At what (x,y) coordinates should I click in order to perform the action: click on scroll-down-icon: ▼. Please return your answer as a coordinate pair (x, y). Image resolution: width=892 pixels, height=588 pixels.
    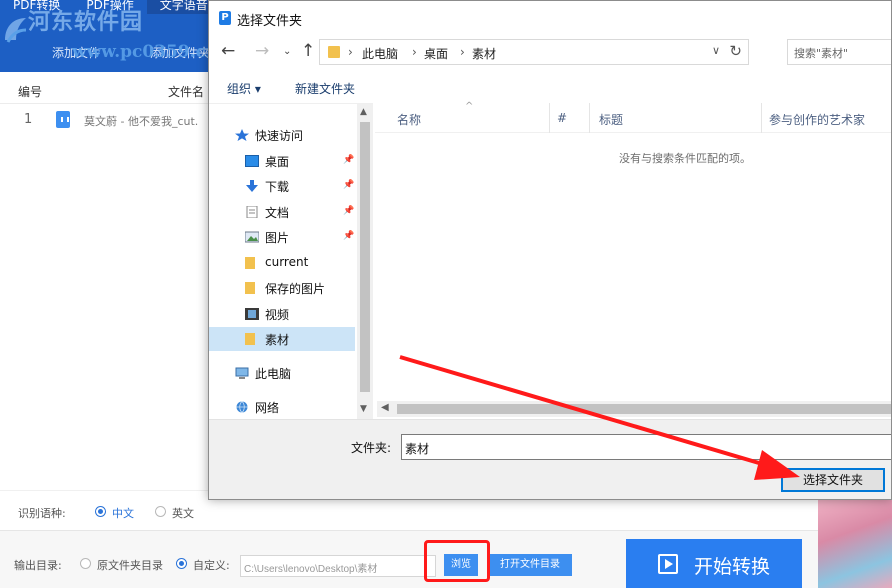
    Looking at the image, I should click on (363, 409).